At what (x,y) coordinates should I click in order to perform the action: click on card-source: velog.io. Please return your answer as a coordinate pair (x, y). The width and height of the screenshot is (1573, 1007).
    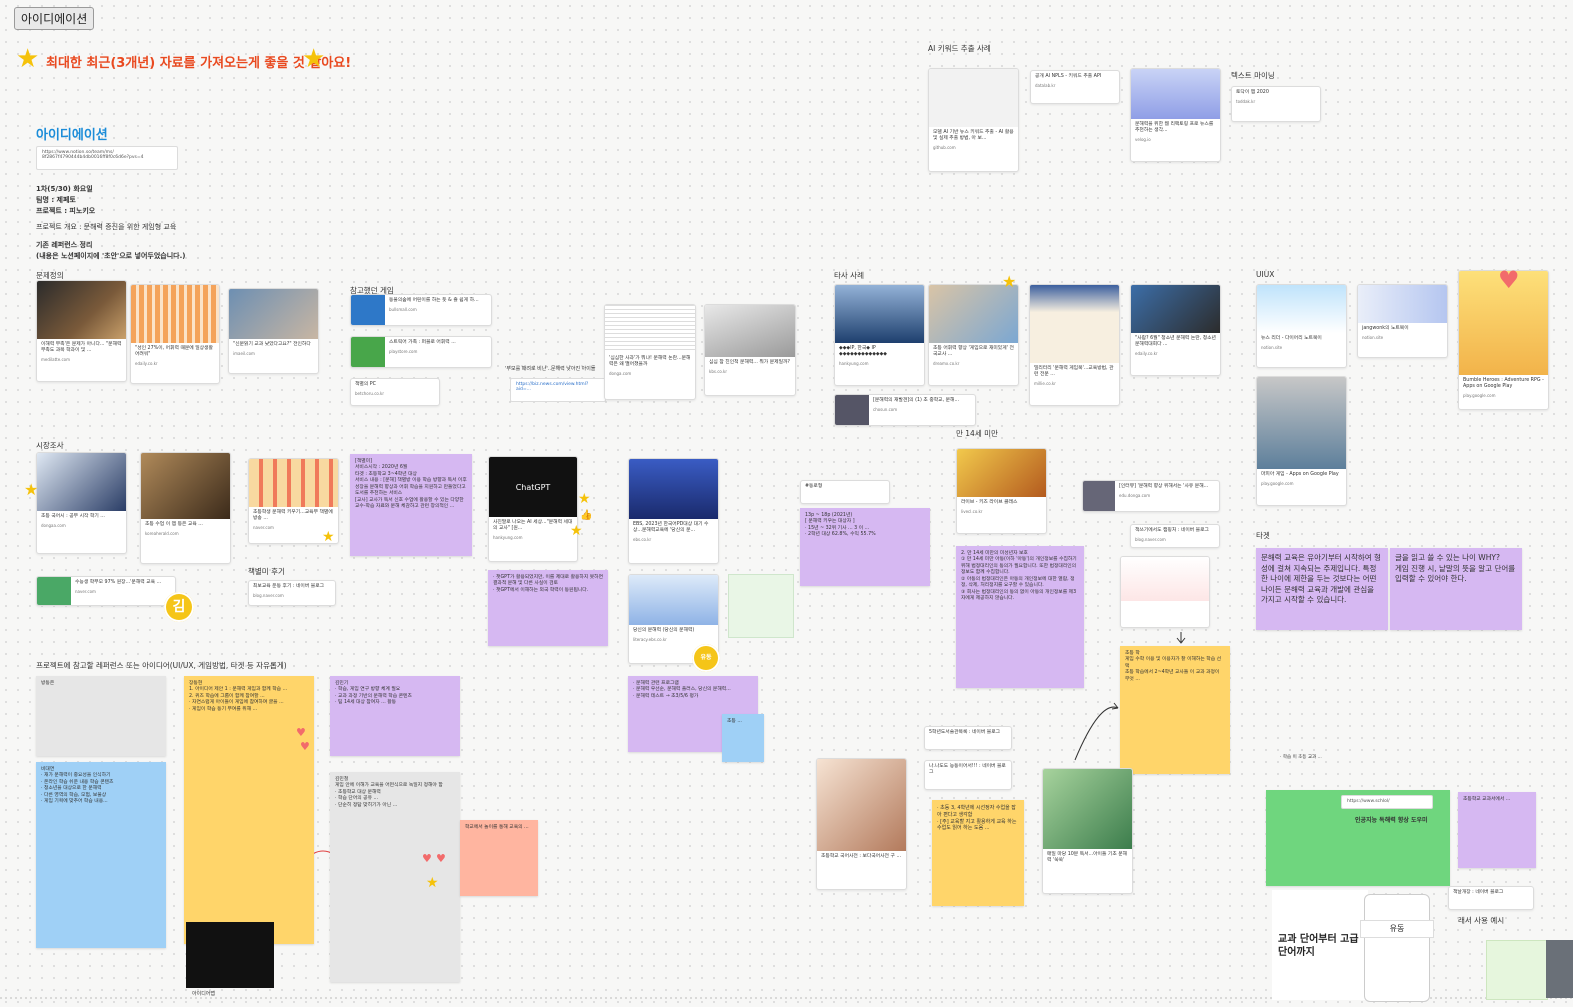
    Looking at the image, I should click on (1143, 140).